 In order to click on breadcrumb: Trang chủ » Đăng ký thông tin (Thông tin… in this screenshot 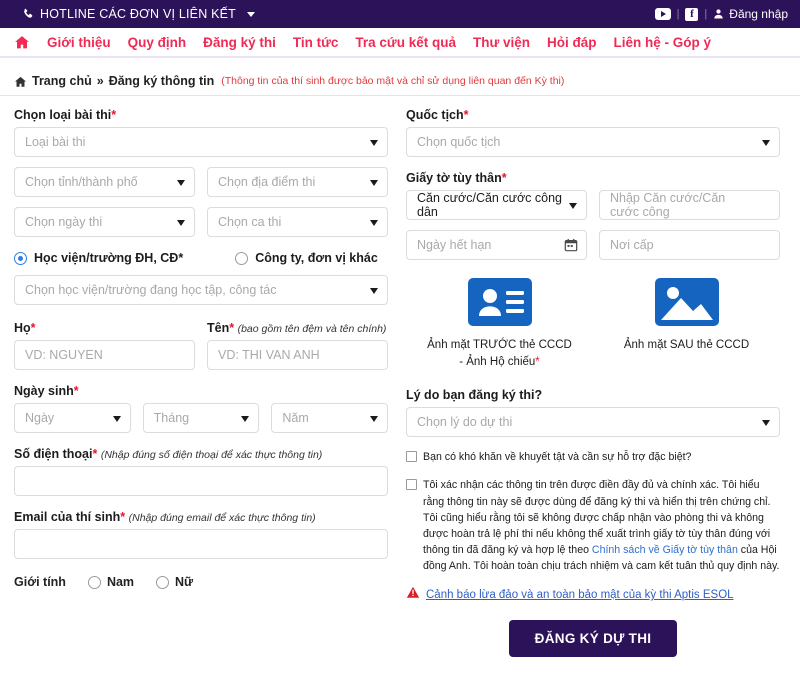, I will do `click(400, 81)`.